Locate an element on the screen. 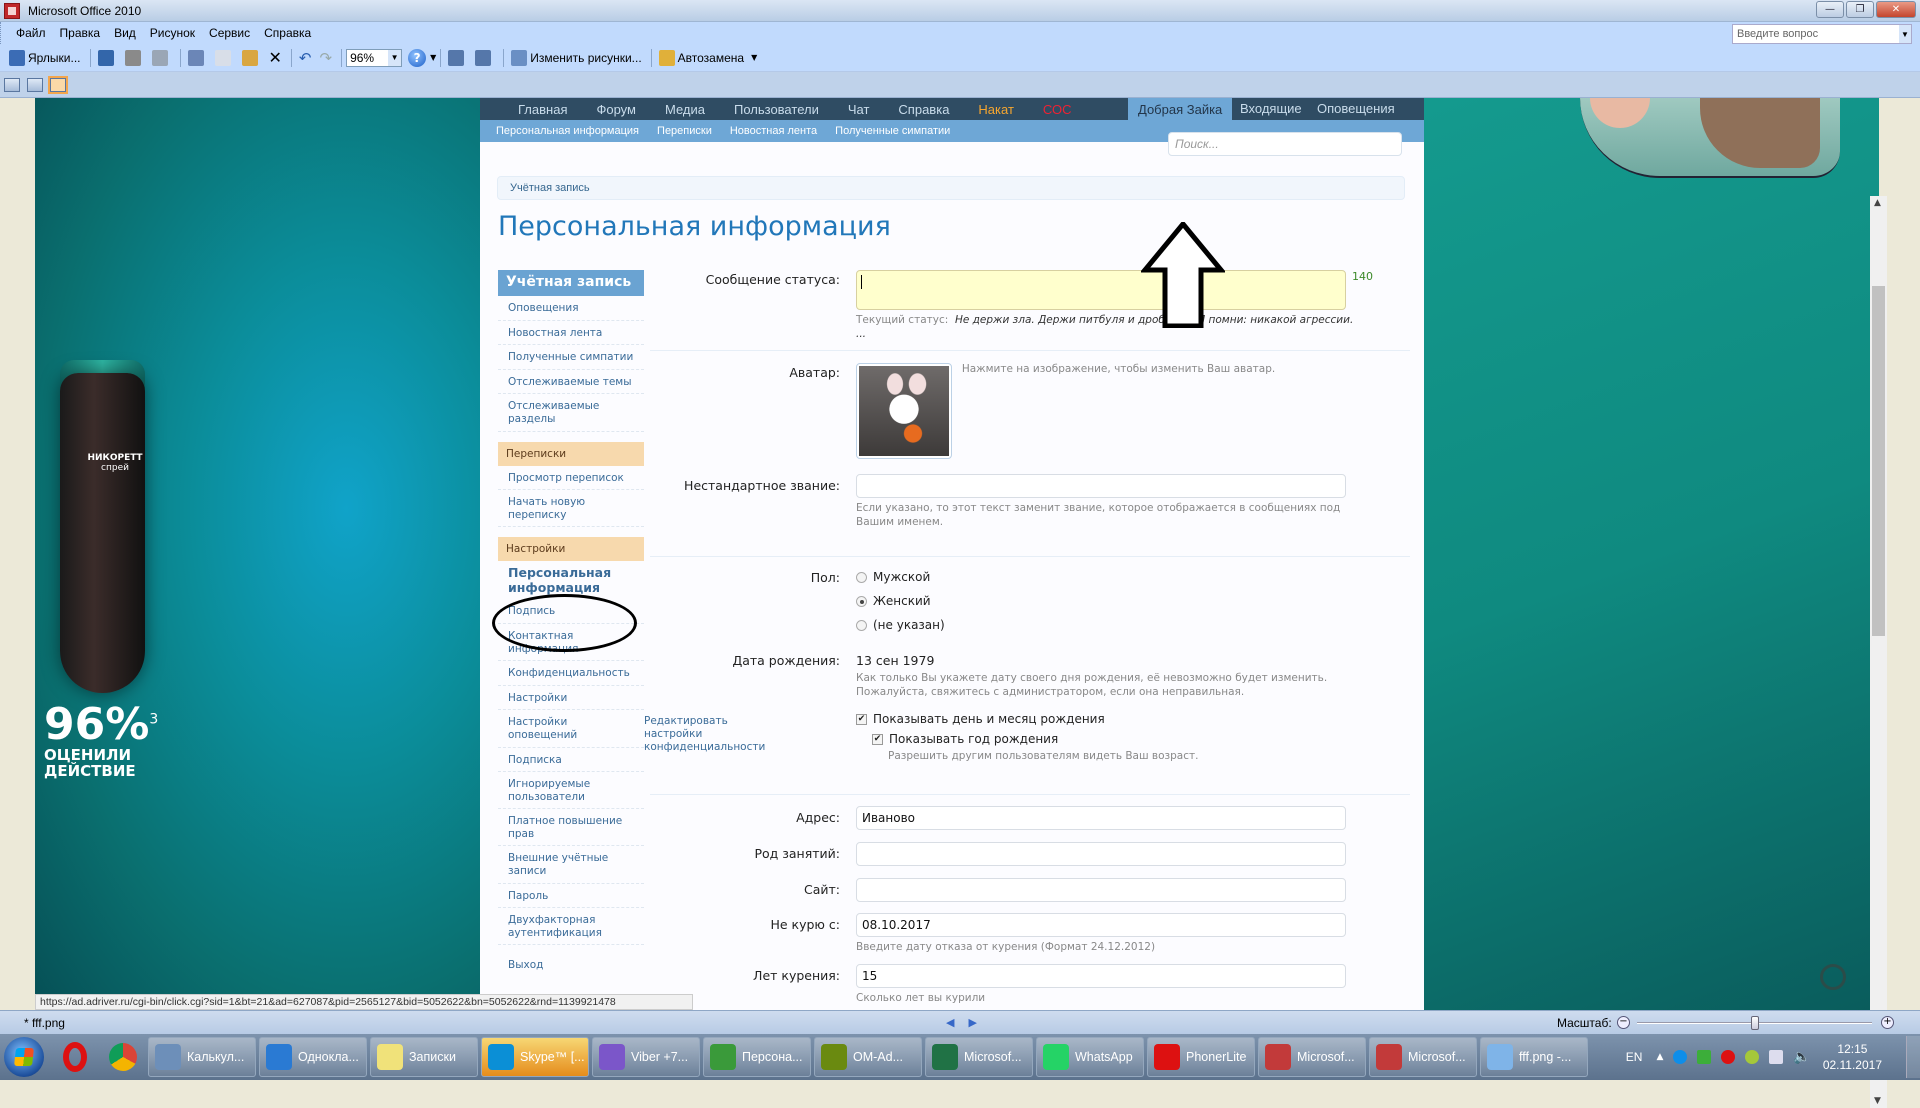  sidebar-item-signature: Подпись is located at coordinates (571, 611).